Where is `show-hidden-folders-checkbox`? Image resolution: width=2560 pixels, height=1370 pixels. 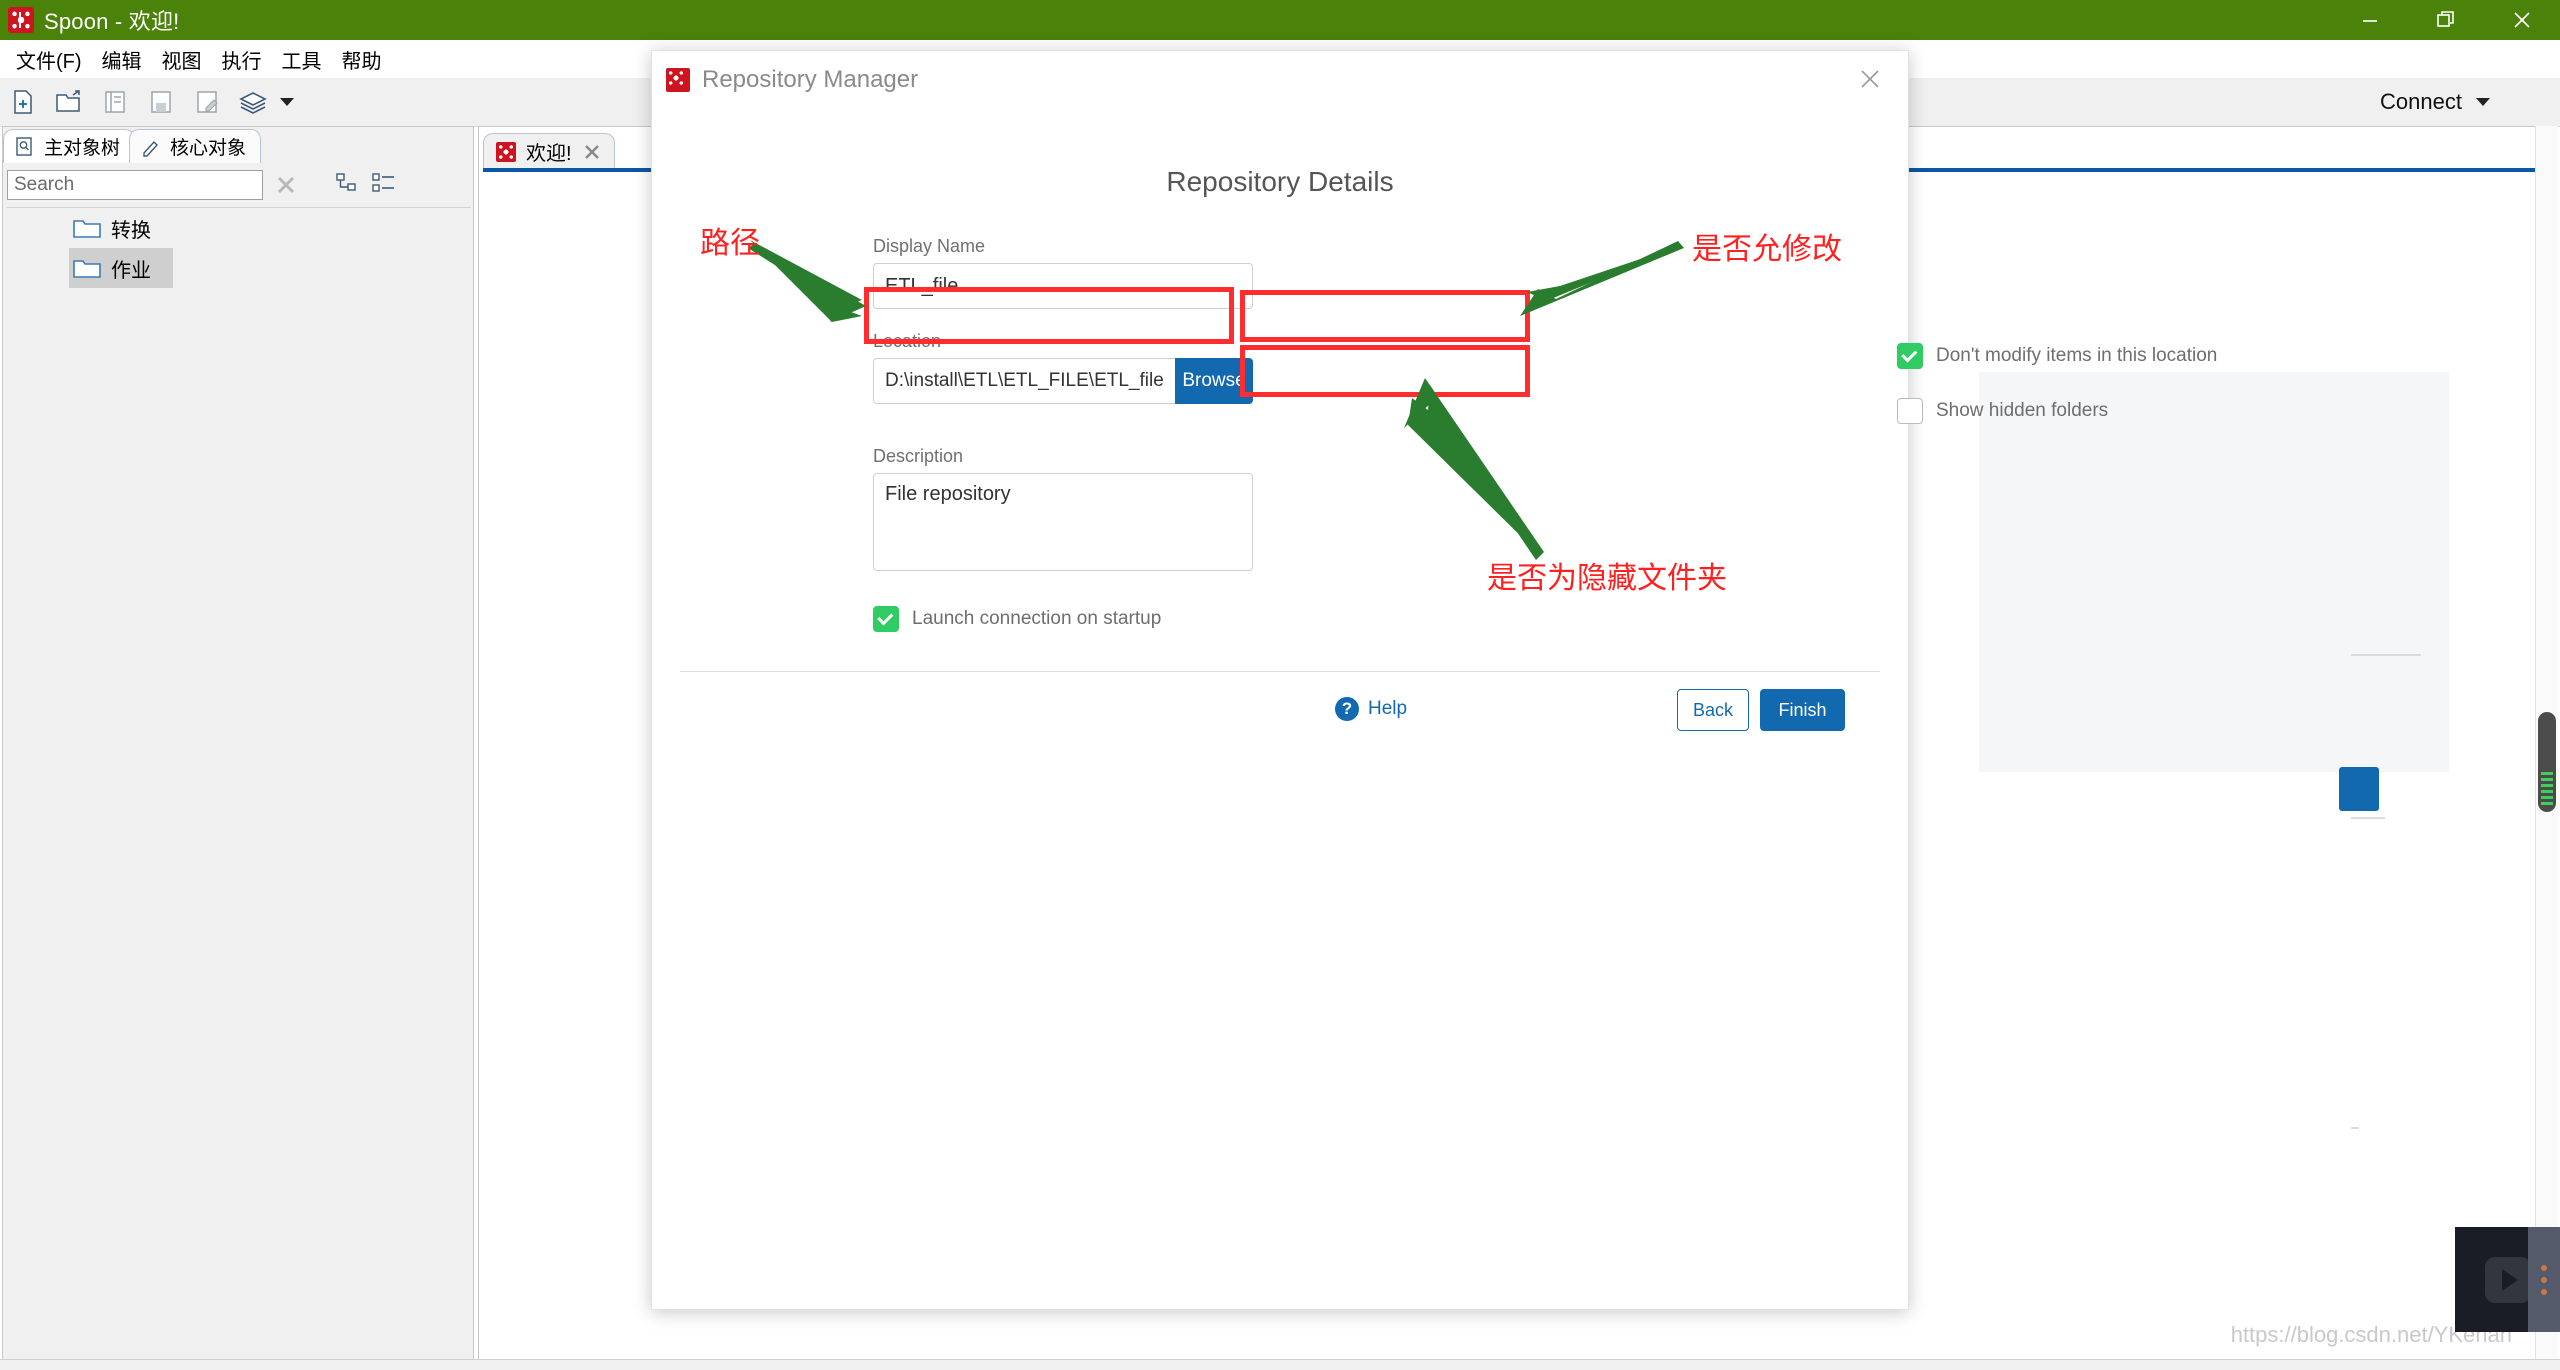
show-hidden-folders-checkbox is located at coordinates (1910, 411).